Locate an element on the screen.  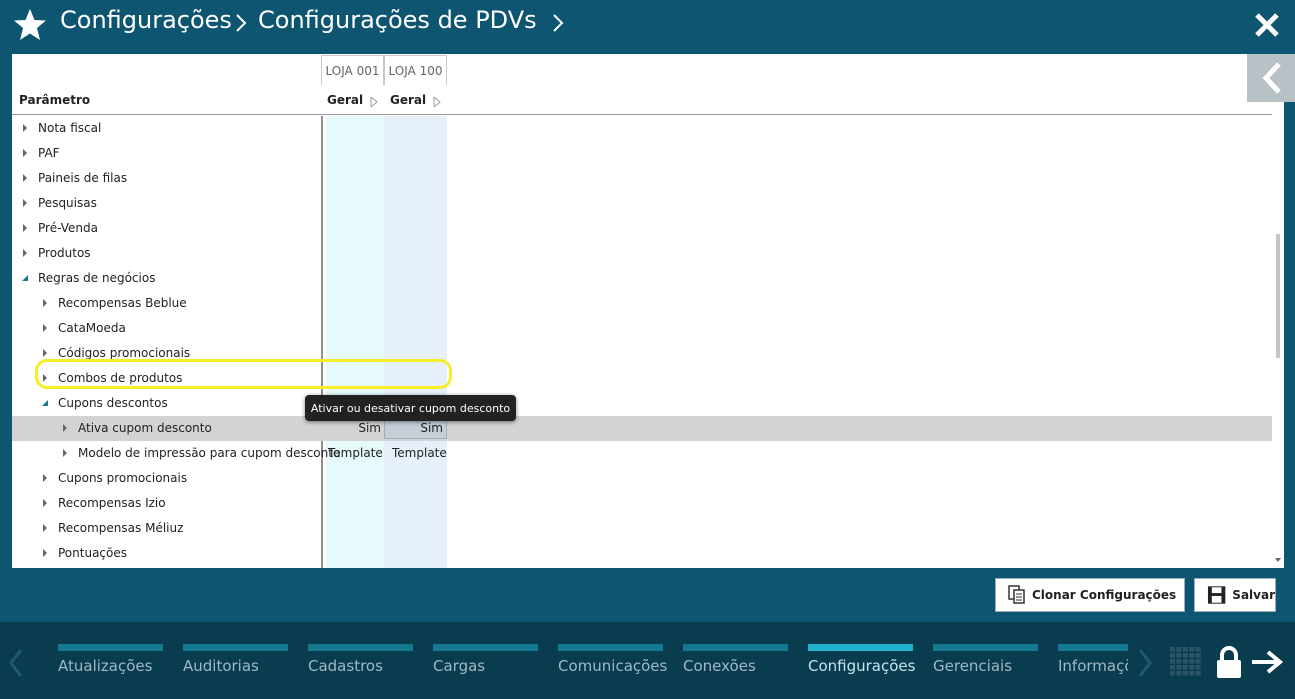
nav-item-label: Auditorias is located at coordinates (221, 666).